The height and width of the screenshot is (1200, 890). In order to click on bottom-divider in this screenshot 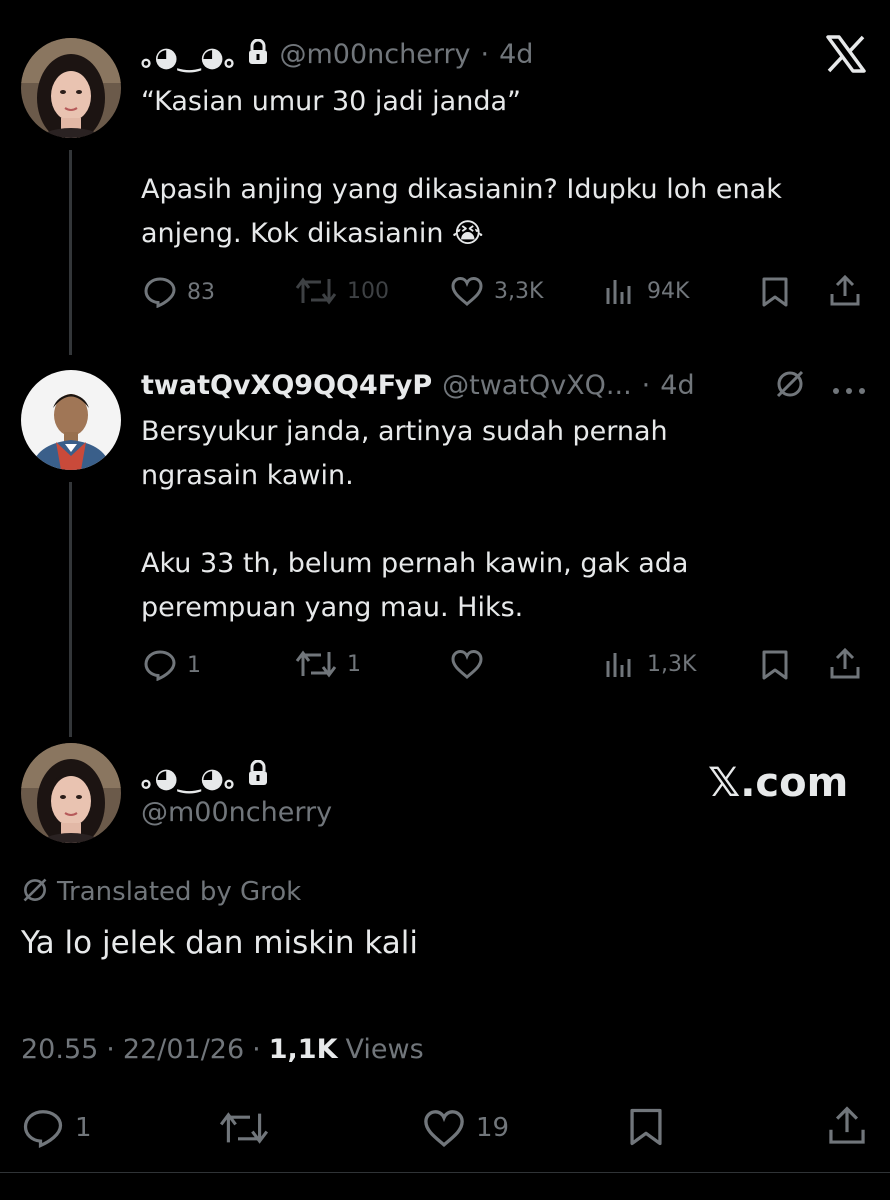, I will do `click(445, 1172)`.